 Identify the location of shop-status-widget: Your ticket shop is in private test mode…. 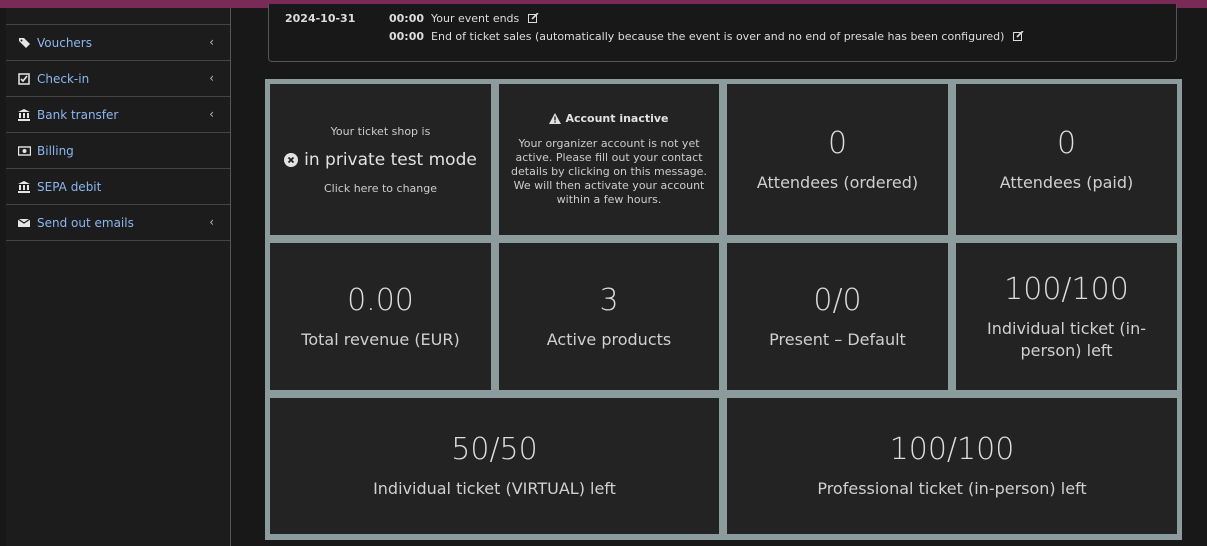
(380, 159).